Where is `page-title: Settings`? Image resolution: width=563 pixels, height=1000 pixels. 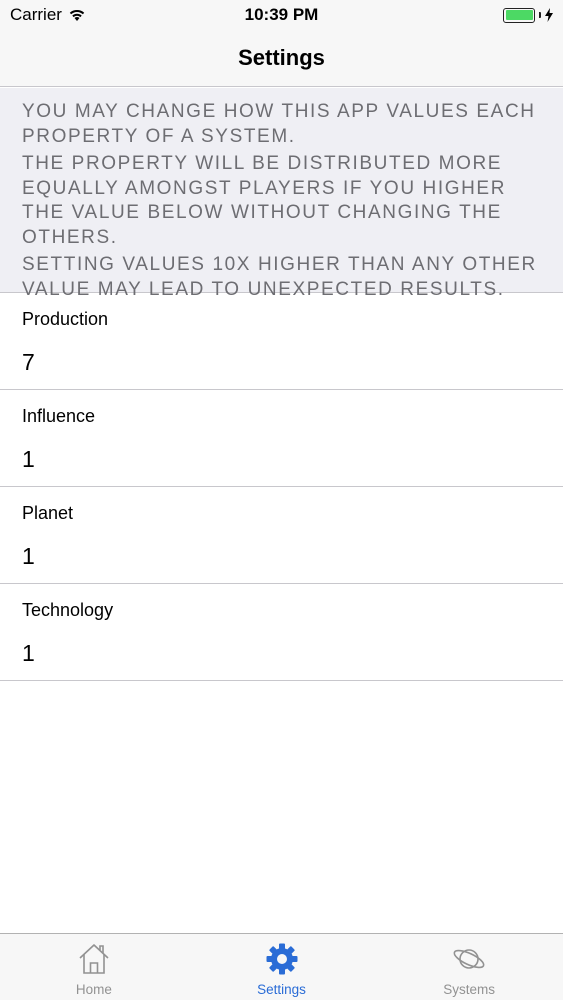
page-title: Settings is located at coordinates (281, 57).